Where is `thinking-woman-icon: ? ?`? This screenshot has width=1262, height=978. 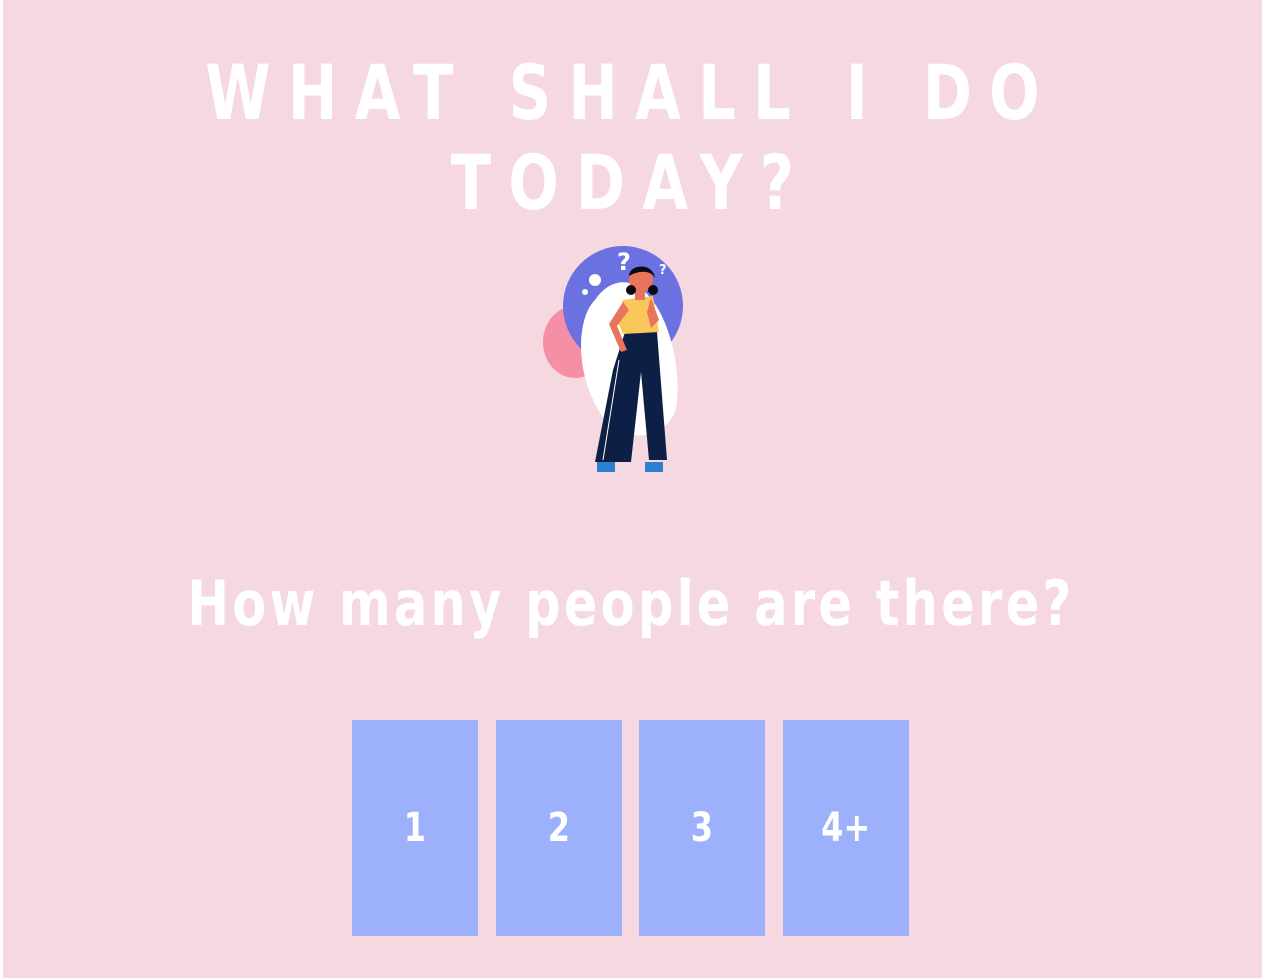
thinking-woman-icon: ? ? is located at coordinates (615, 360).